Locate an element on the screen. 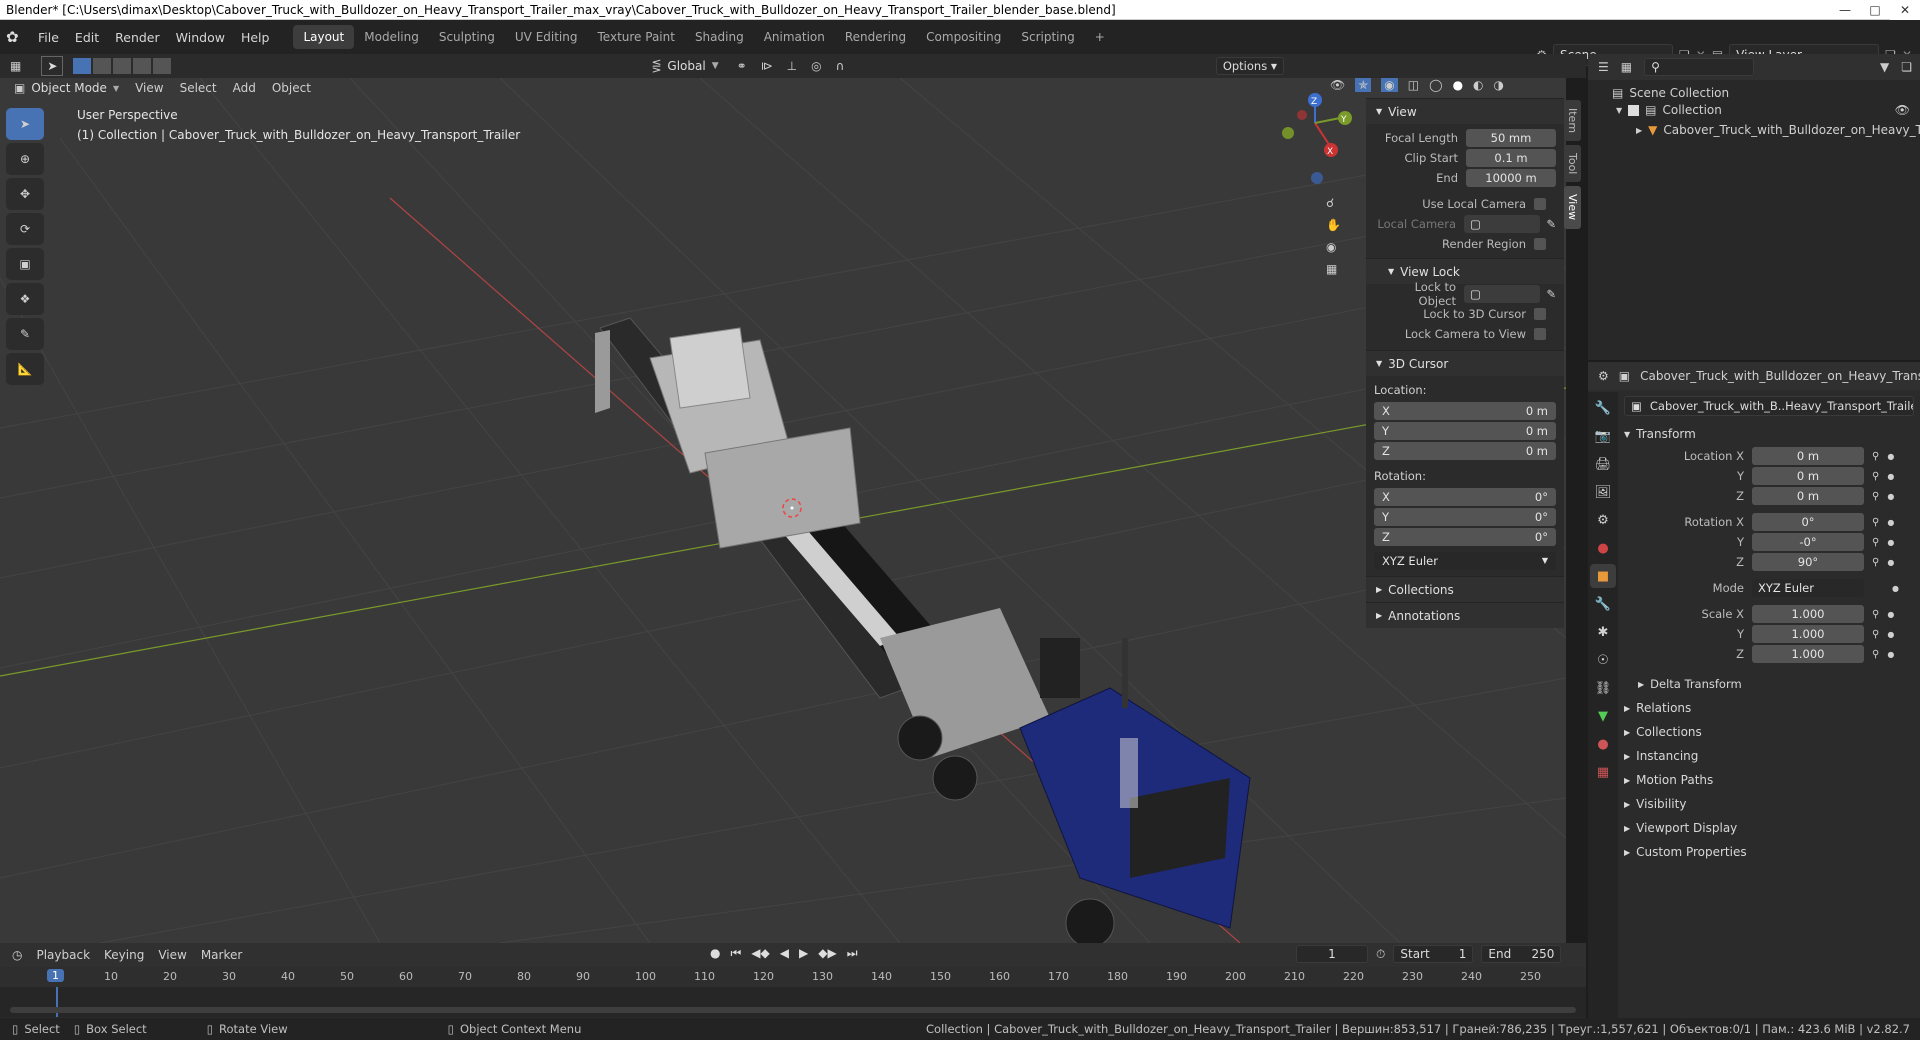  texture-properties-icon: ▦ is located at coordinates (1603, 772).